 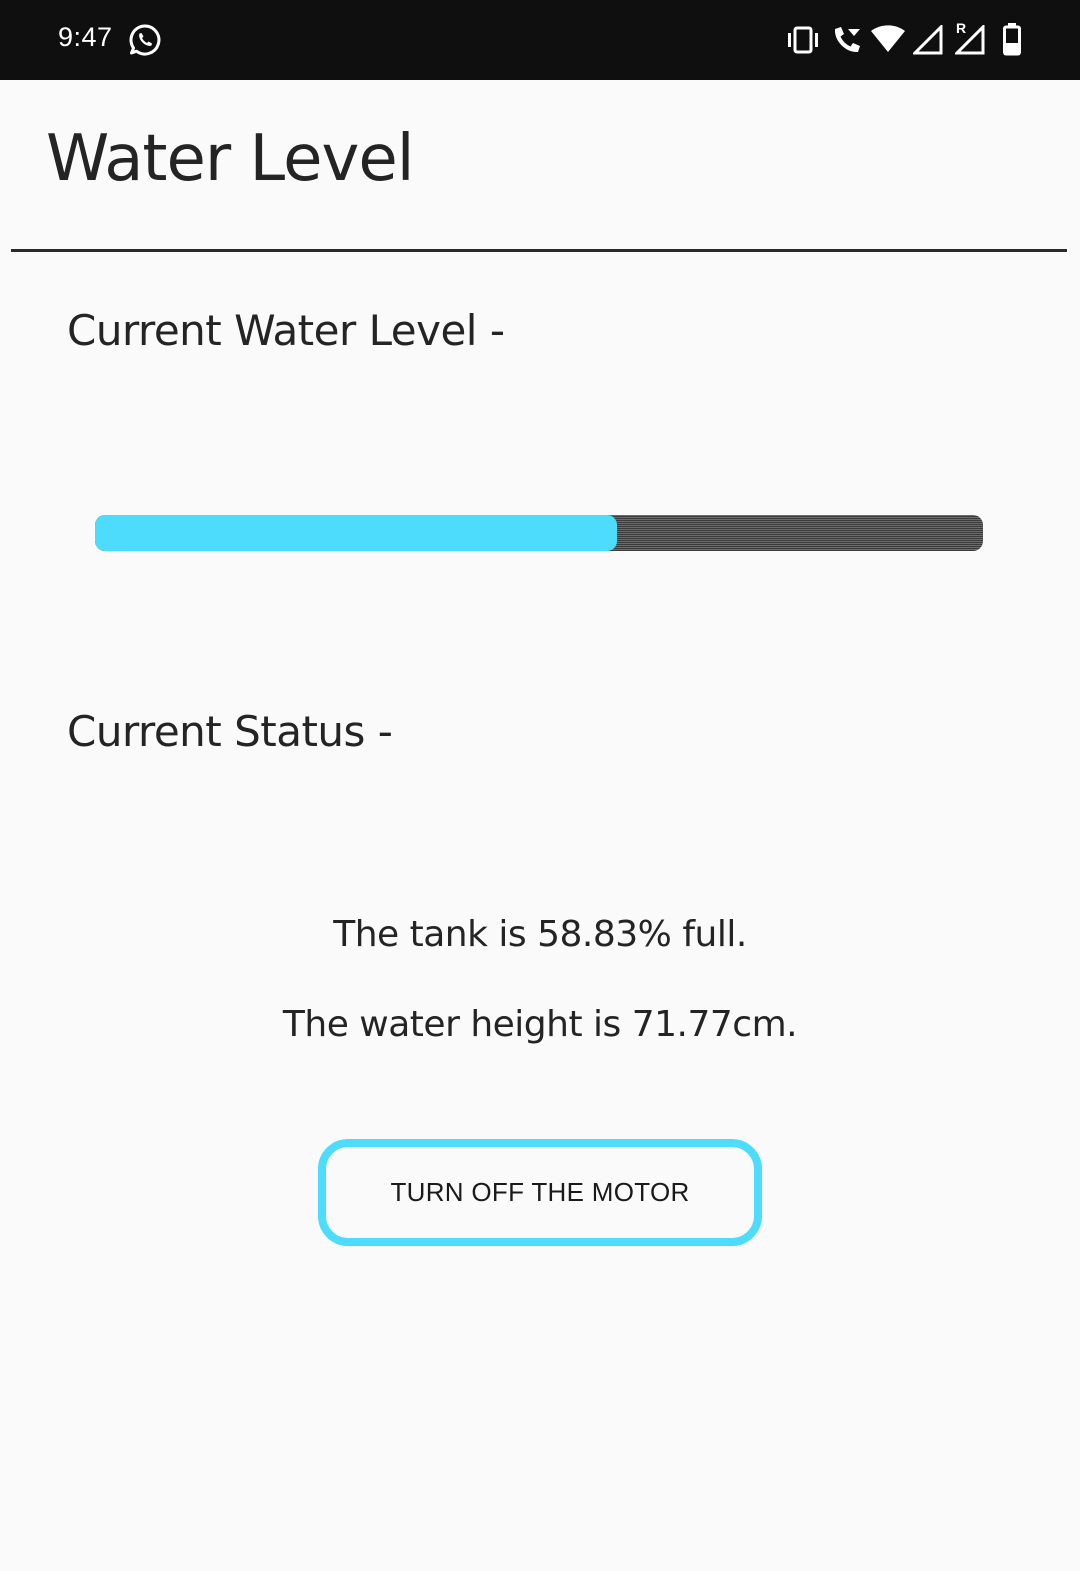 I want to click on status-label: Current Status -, so click(x=230, y=731).